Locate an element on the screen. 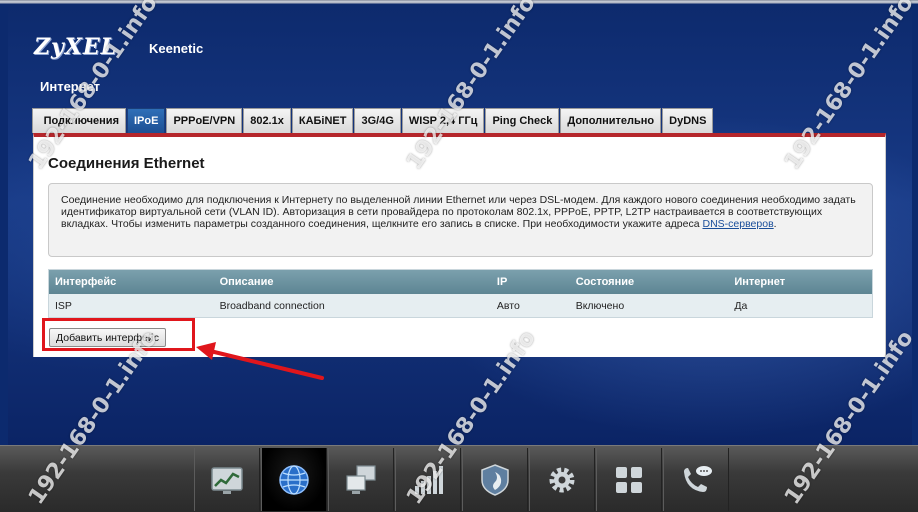 The image size is (918, 512). panel-title: Соединения Ethernet is located at coordinates (126, 163).